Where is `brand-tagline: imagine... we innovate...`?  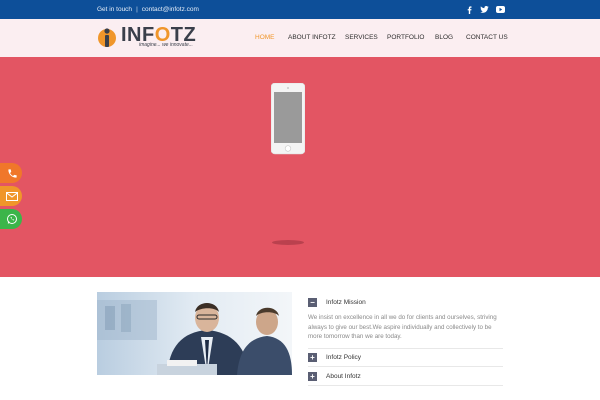 brand-tagline: imagine... we innovate... is located at coordinates (166, 45).